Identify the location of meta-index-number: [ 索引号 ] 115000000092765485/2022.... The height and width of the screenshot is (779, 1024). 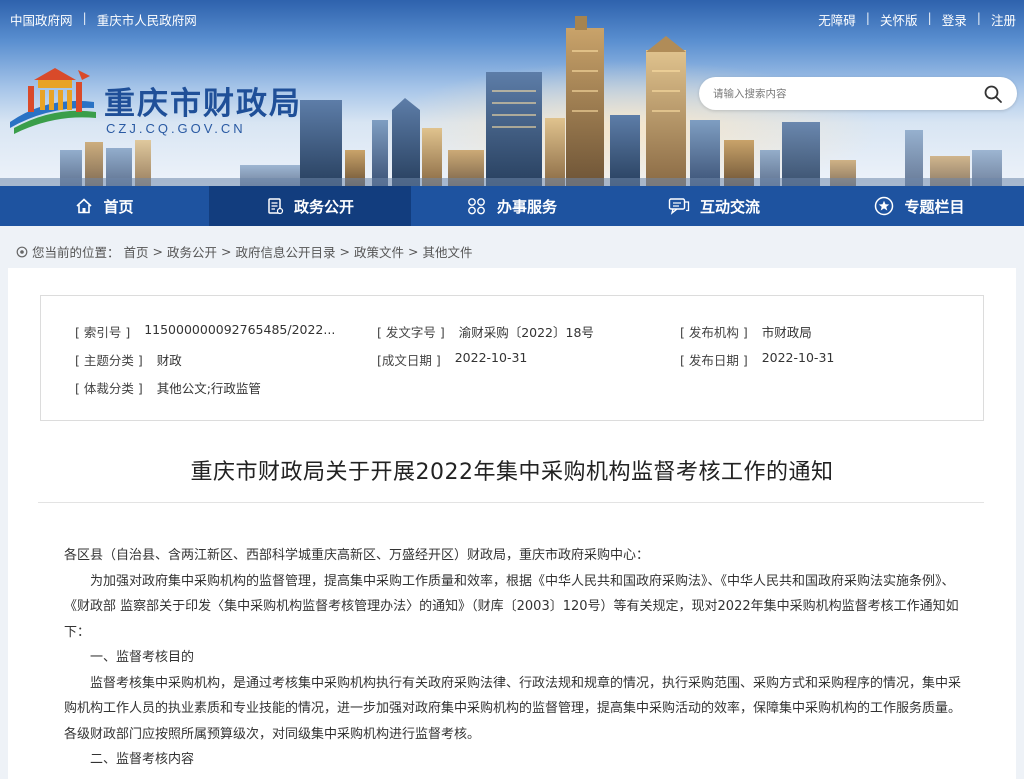
(205, 331).